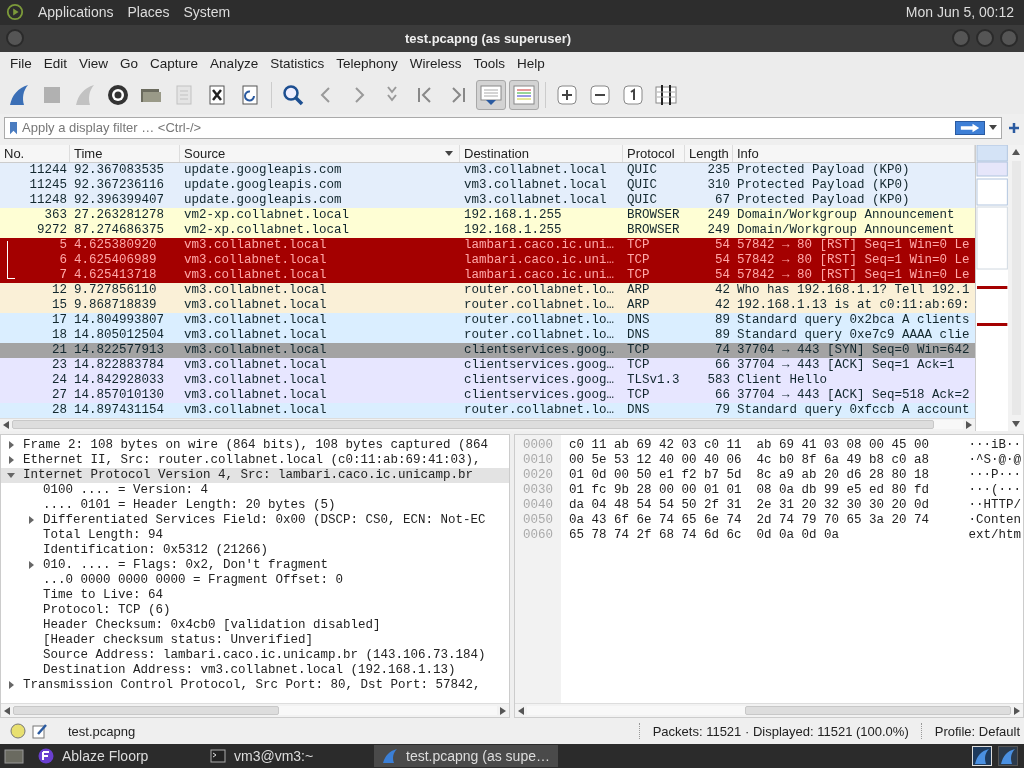 The width and height of the screenshot is (1024, 768). Describe the element at coordinates (970, 127) in the screenshot. I see `apply-filter-button` at that location.